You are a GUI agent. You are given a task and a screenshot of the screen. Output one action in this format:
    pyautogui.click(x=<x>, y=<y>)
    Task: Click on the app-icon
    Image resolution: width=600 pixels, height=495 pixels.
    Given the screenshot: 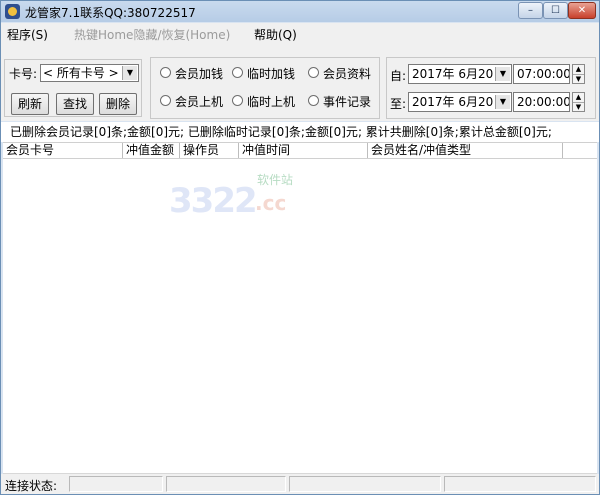 What is the action you would take?
    pyautogui.click(x=12, y=11)
    